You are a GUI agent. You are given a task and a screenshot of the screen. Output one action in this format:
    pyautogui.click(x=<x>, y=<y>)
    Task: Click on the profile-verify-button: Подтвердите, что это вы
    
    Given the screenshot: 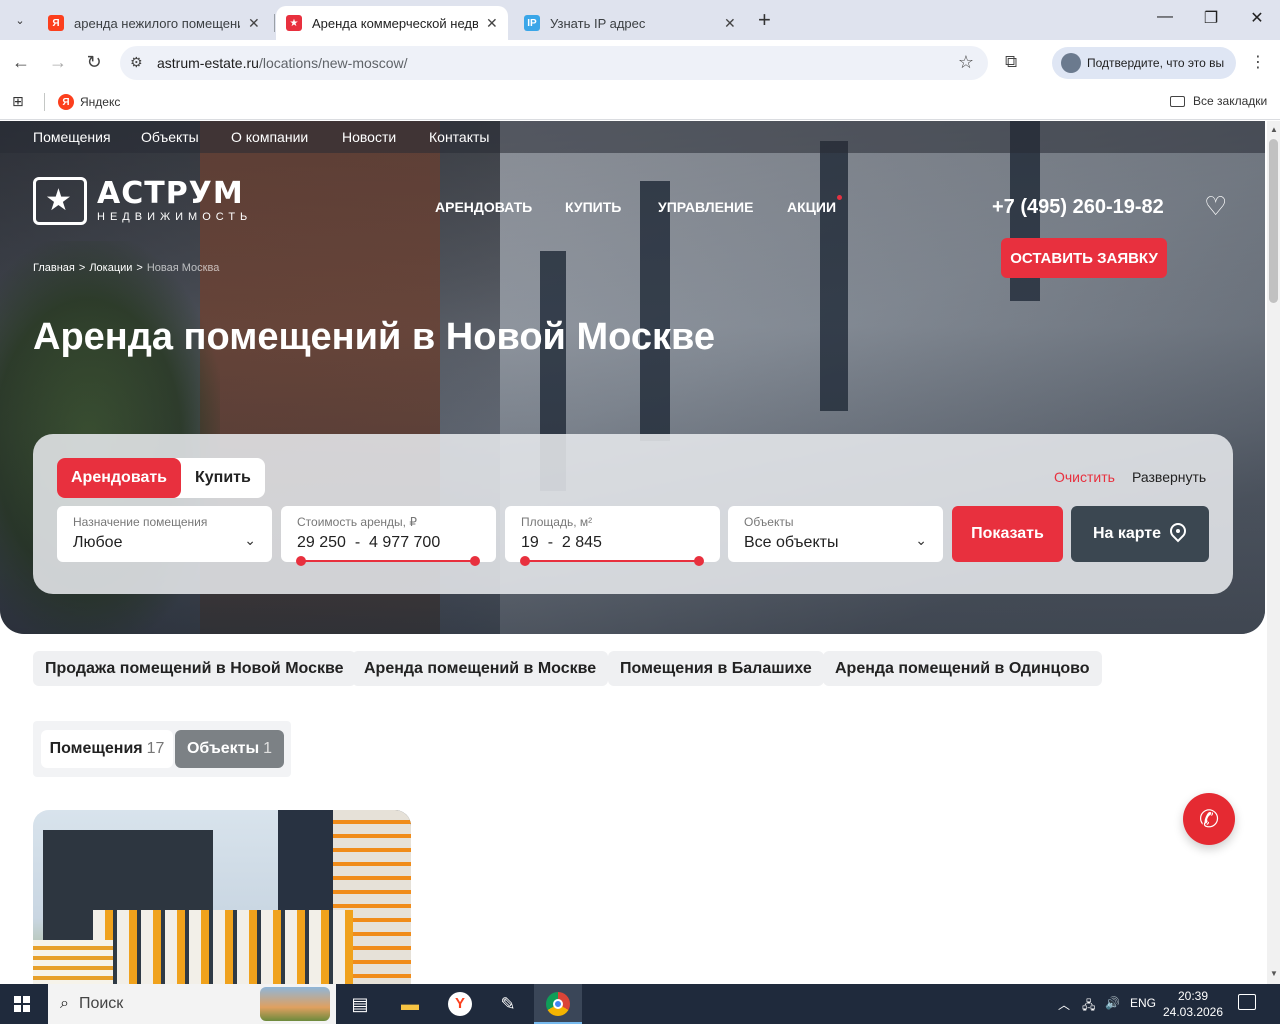 What is the action you would take?
    pyautogui.click(x=1144, y=63)
    